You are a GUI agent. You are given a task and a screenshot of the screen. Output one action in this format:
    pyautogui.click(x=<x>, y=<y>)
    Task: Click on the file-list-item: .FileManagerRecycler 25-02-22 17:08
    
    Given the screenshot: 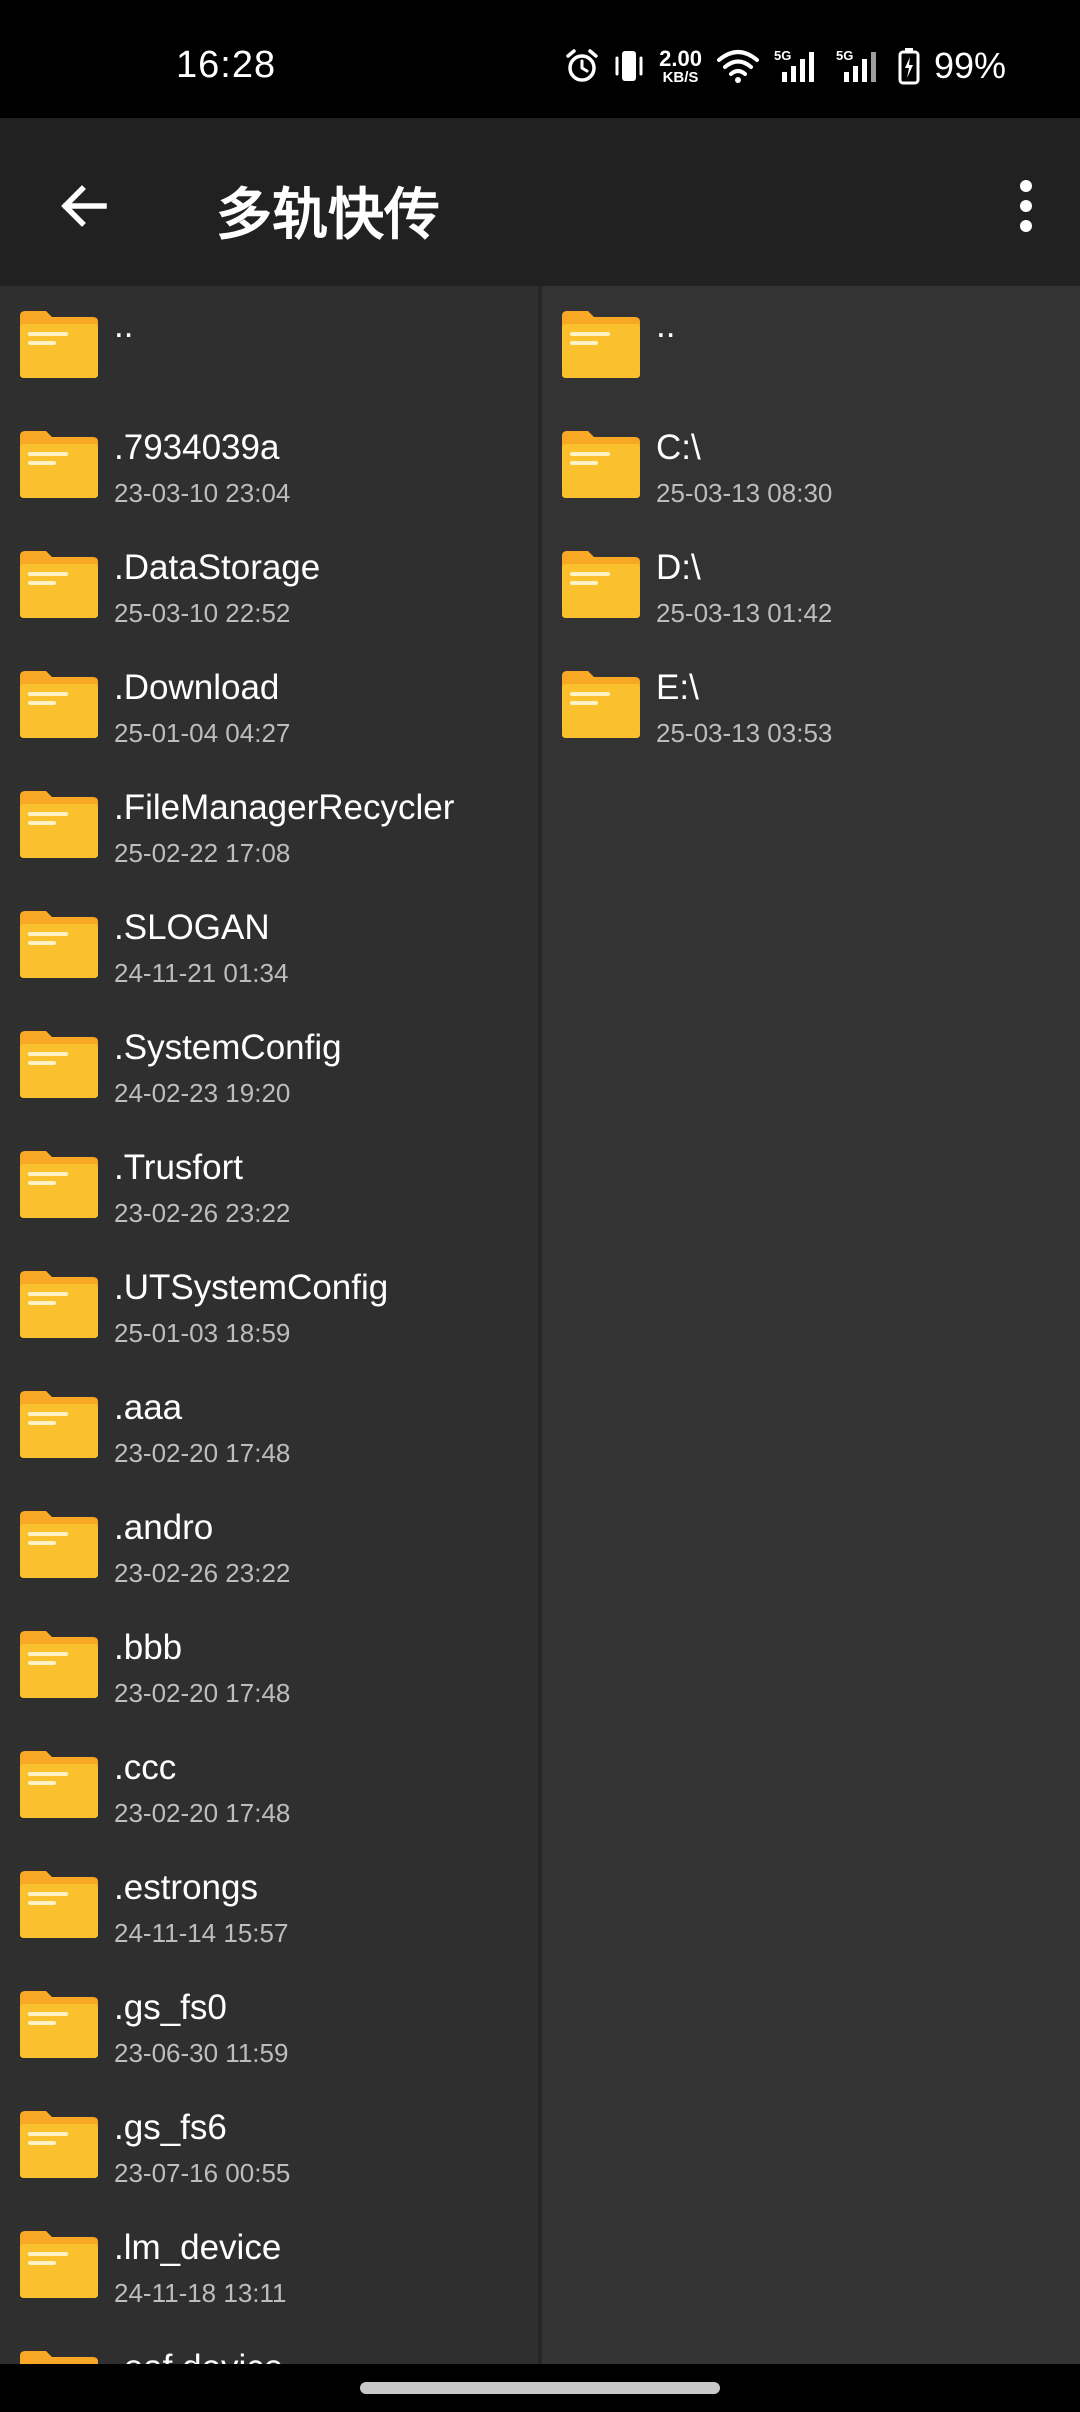 What is the action you would take?
    pyautogui.click(x=270, y=826)
    